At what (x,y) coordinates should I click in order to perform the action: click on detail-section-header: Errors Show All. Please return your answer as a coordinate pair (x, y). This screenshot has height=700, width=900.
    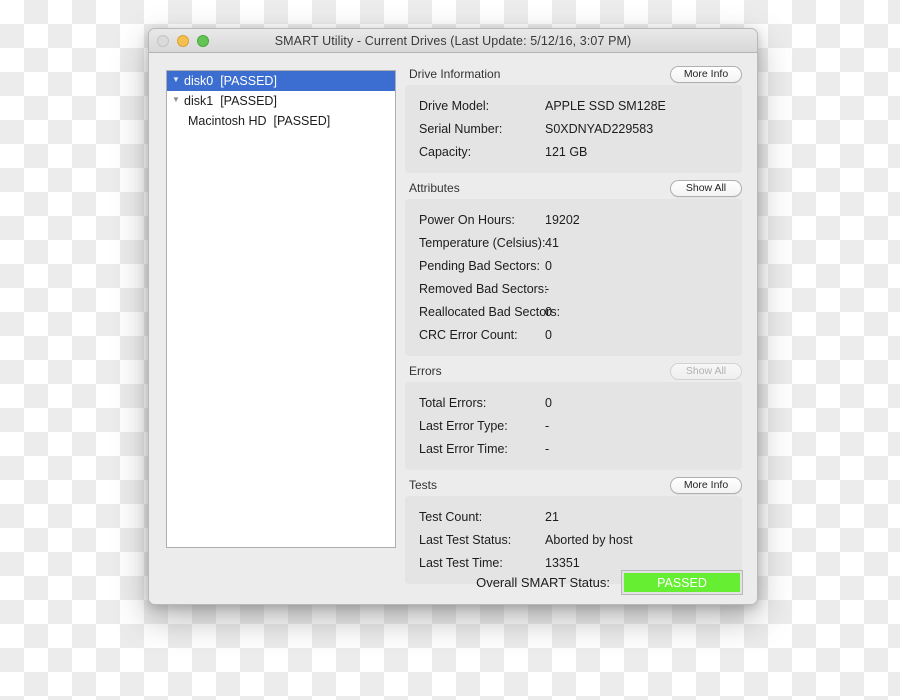
    Looking at the image, I should click on (573, 371).